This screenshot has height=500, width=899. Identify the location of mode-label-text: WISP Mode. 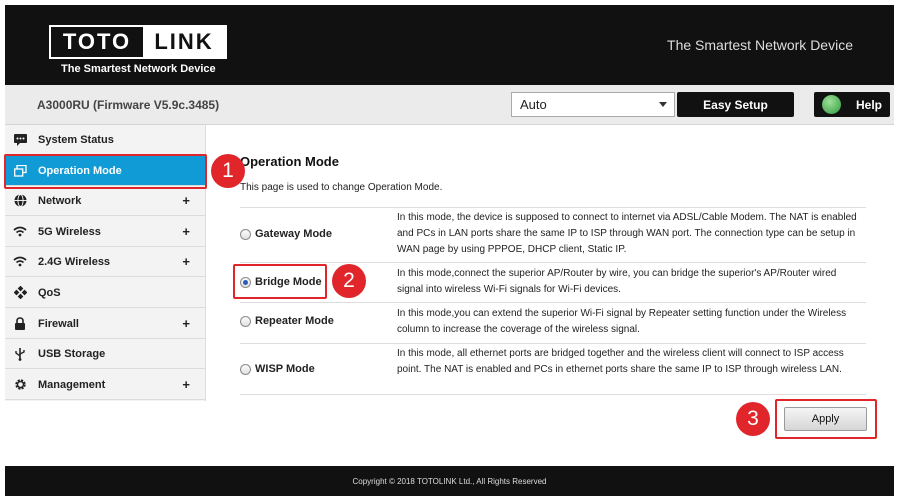
(285, 369).